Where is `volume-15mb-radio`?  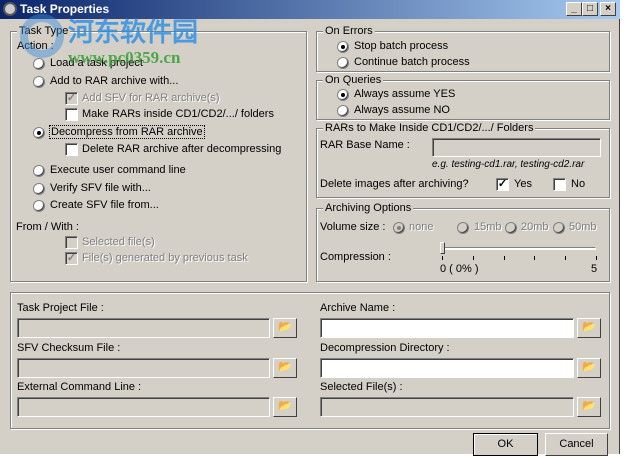 volume-15mb-radio is located at coordinates (463, 228).